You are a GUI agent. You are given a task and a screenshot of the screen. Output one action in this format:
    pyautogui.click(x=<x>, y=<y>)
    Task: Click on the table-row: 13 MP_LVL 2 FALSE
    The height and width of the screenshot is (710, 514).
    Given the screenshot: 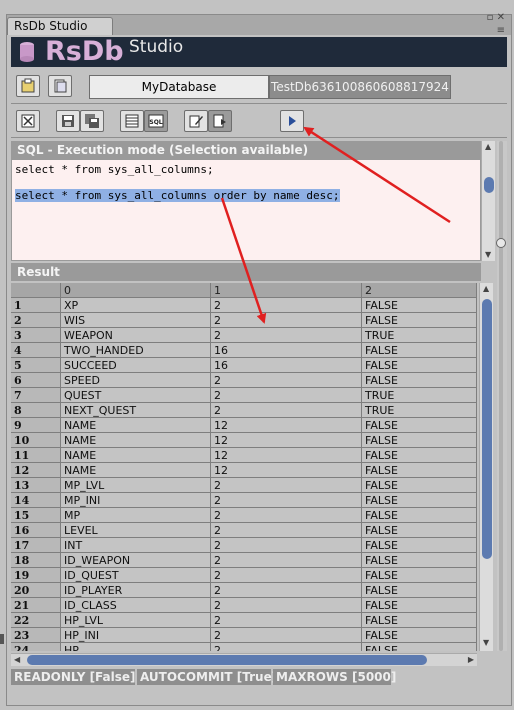 What is the action you would take?
    pyautogui.click(x=244, y=485)
    